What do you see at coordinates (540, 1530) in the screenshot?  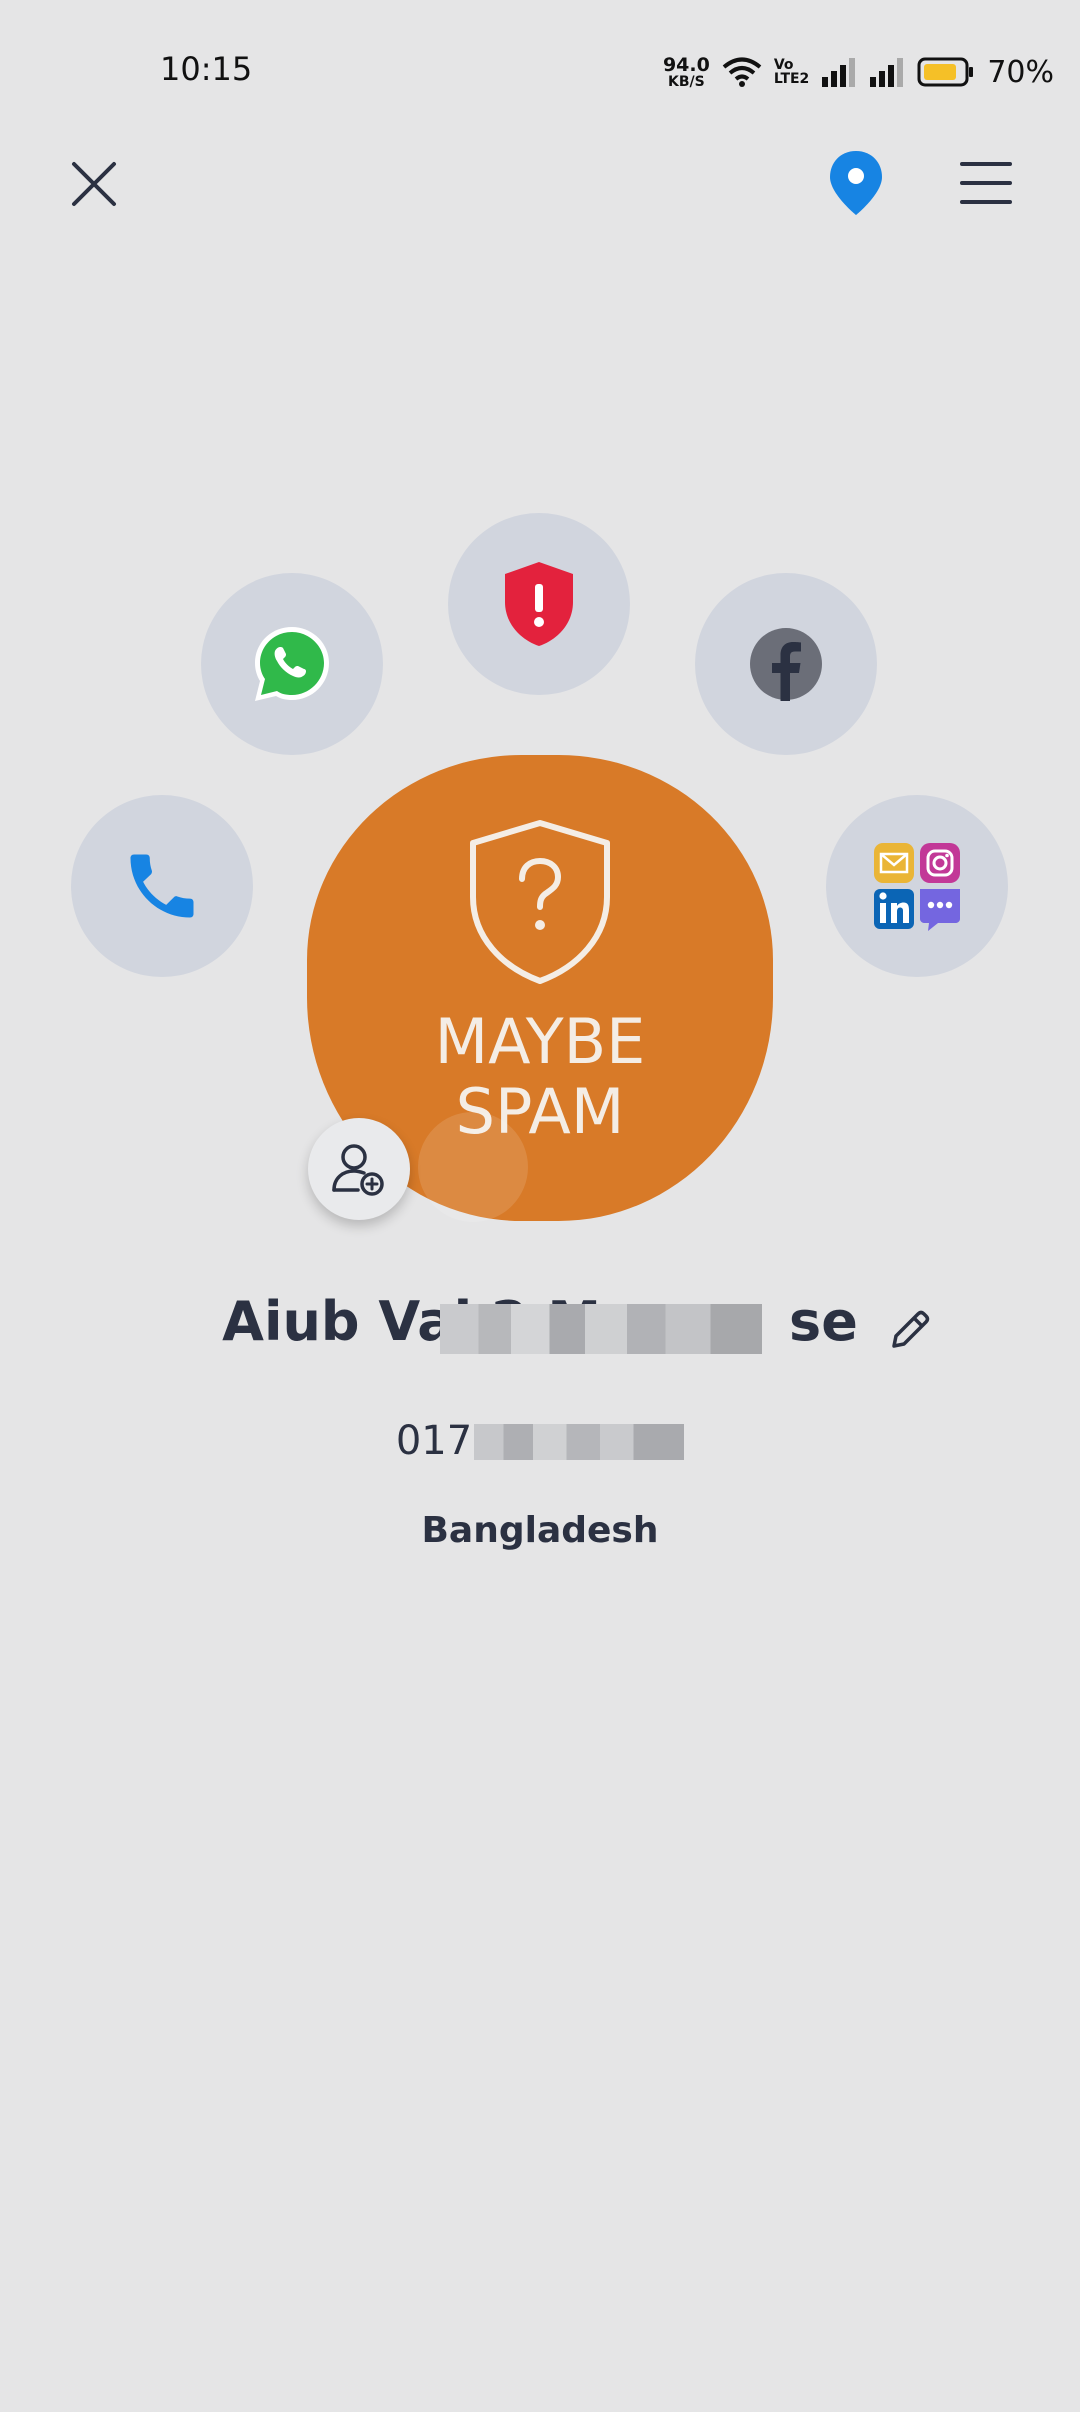 I see `contact-country: Bangladesh` at bounding box center [540, 1530].